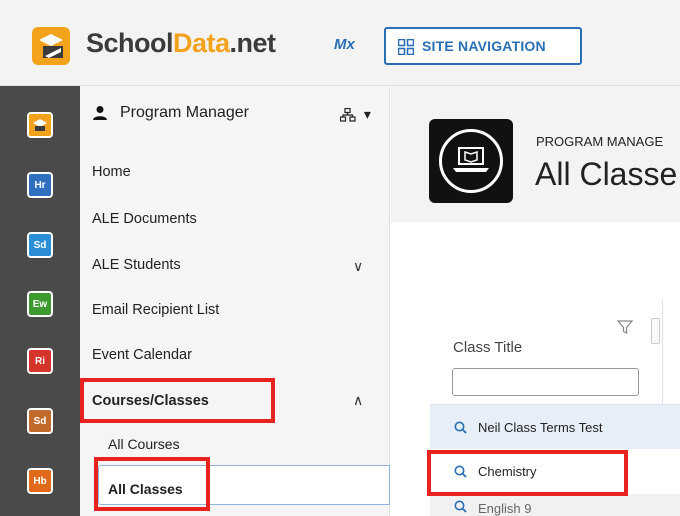  What do you see at coordinates (606, 174) in the screenshot?
I see `page-title: All Classe` at bounding box center [606, 174].